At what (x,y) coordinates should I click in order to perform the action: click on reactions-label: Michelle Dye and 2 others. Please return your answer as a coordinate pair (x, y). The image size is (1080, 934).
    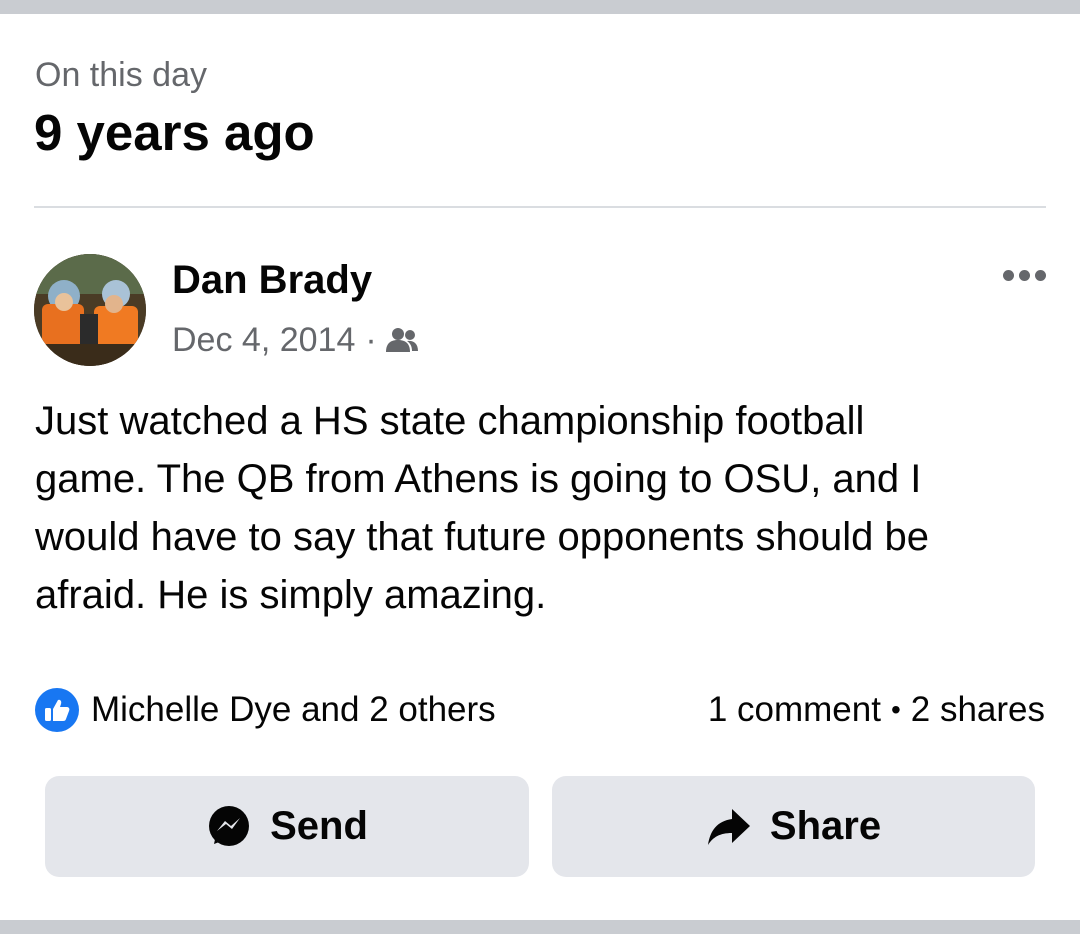
    Looking at the image, I should click on (293, 709).